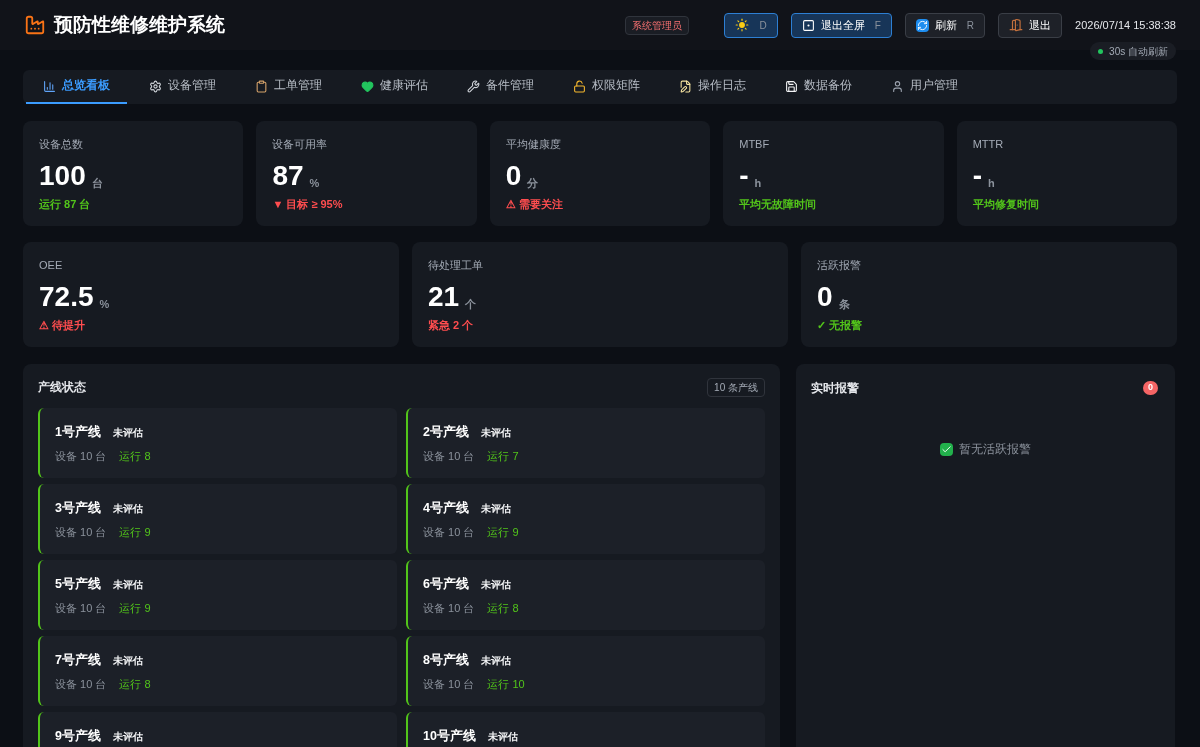 The height and width of the screenshot is (747, 1200). What do you see at coordinates (736, 387) in the screenshot?
I see `line-count-badge: 10 条产线` at bounding box center [736, 387].